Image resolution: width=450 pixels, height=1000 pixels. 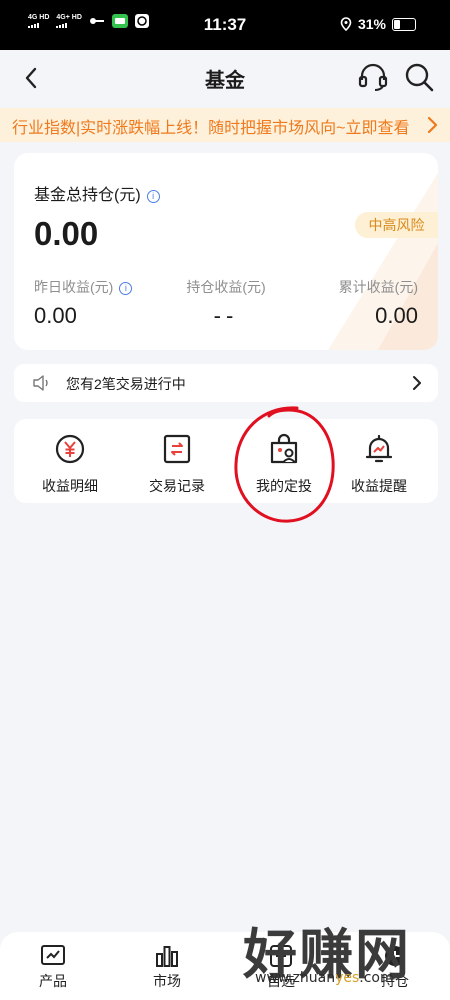 I want to click on info-icon: i, so click(x=153, y=196).